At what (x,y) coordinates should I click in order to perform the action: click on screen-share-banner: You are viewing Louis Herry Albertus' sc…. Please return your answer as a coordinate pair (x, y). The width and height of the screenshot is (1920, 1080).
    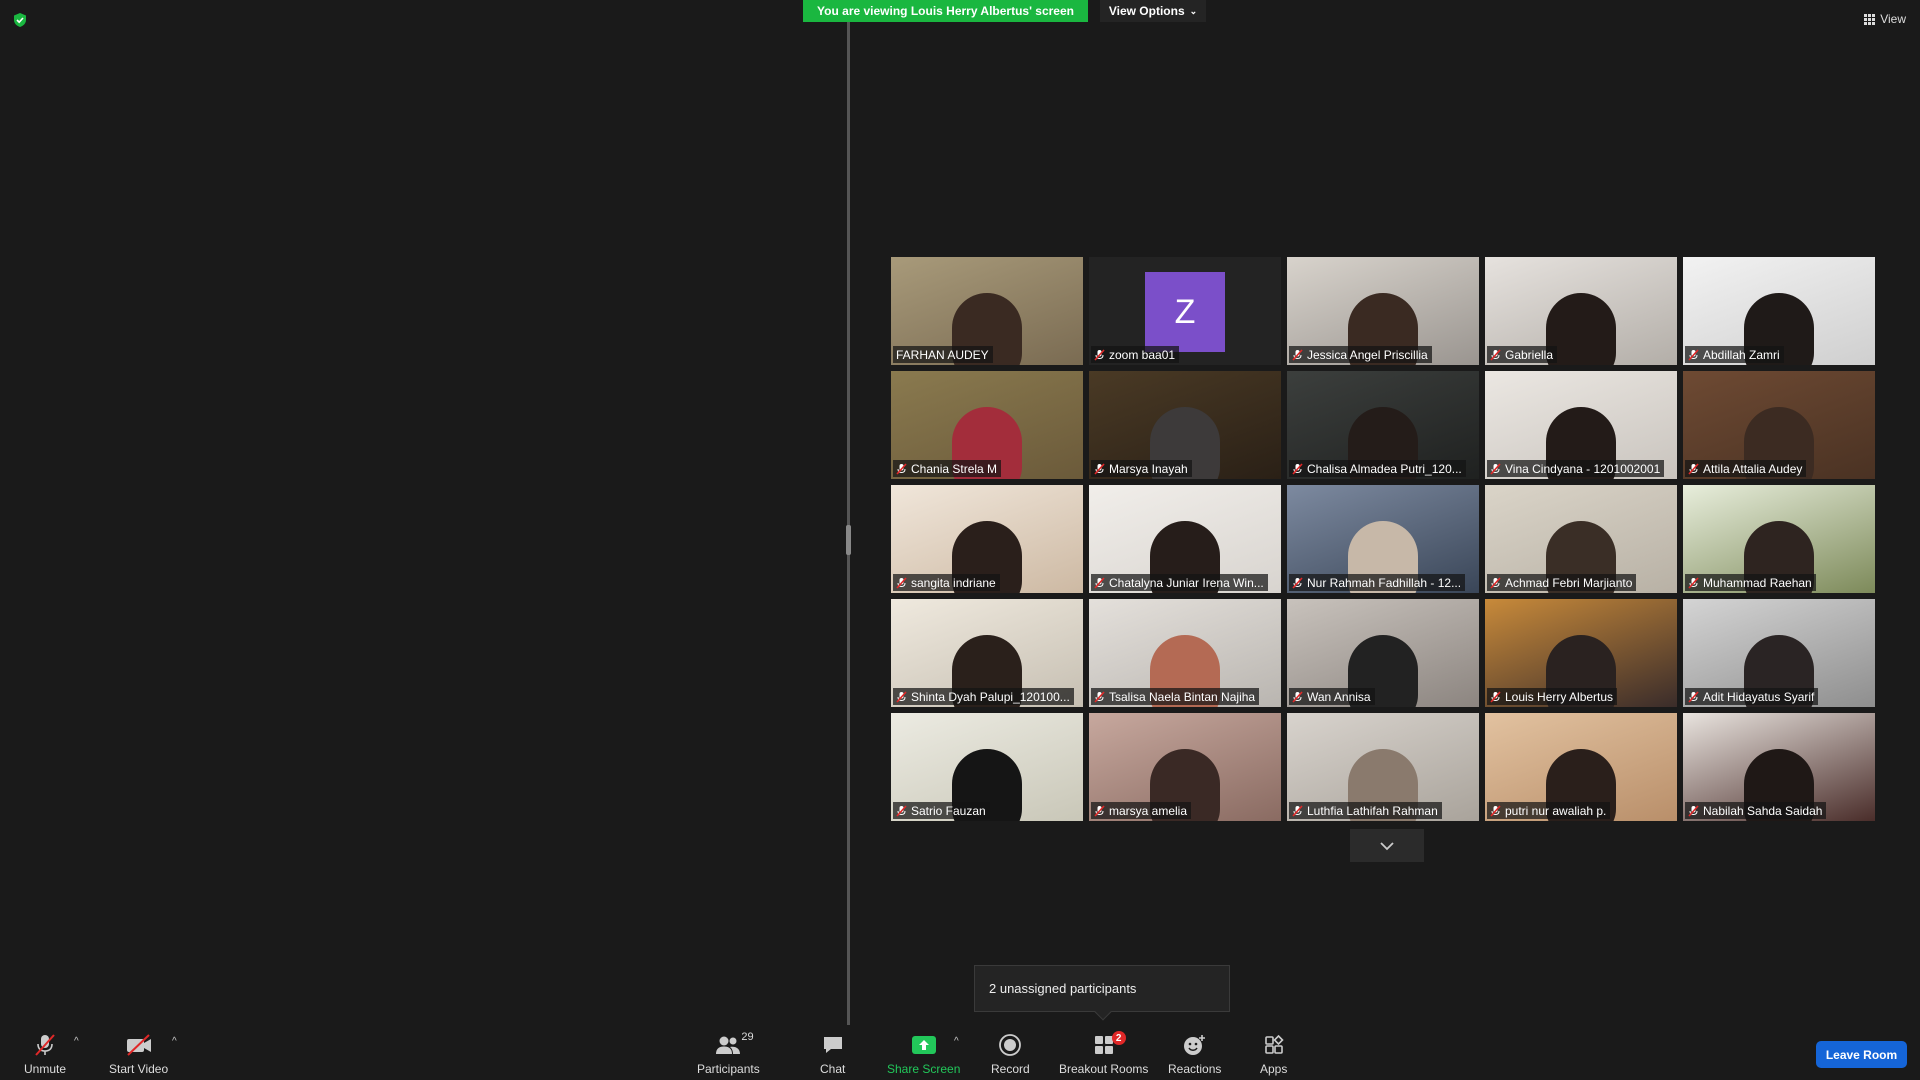
    Looking at the image, I should click on (945, 11).